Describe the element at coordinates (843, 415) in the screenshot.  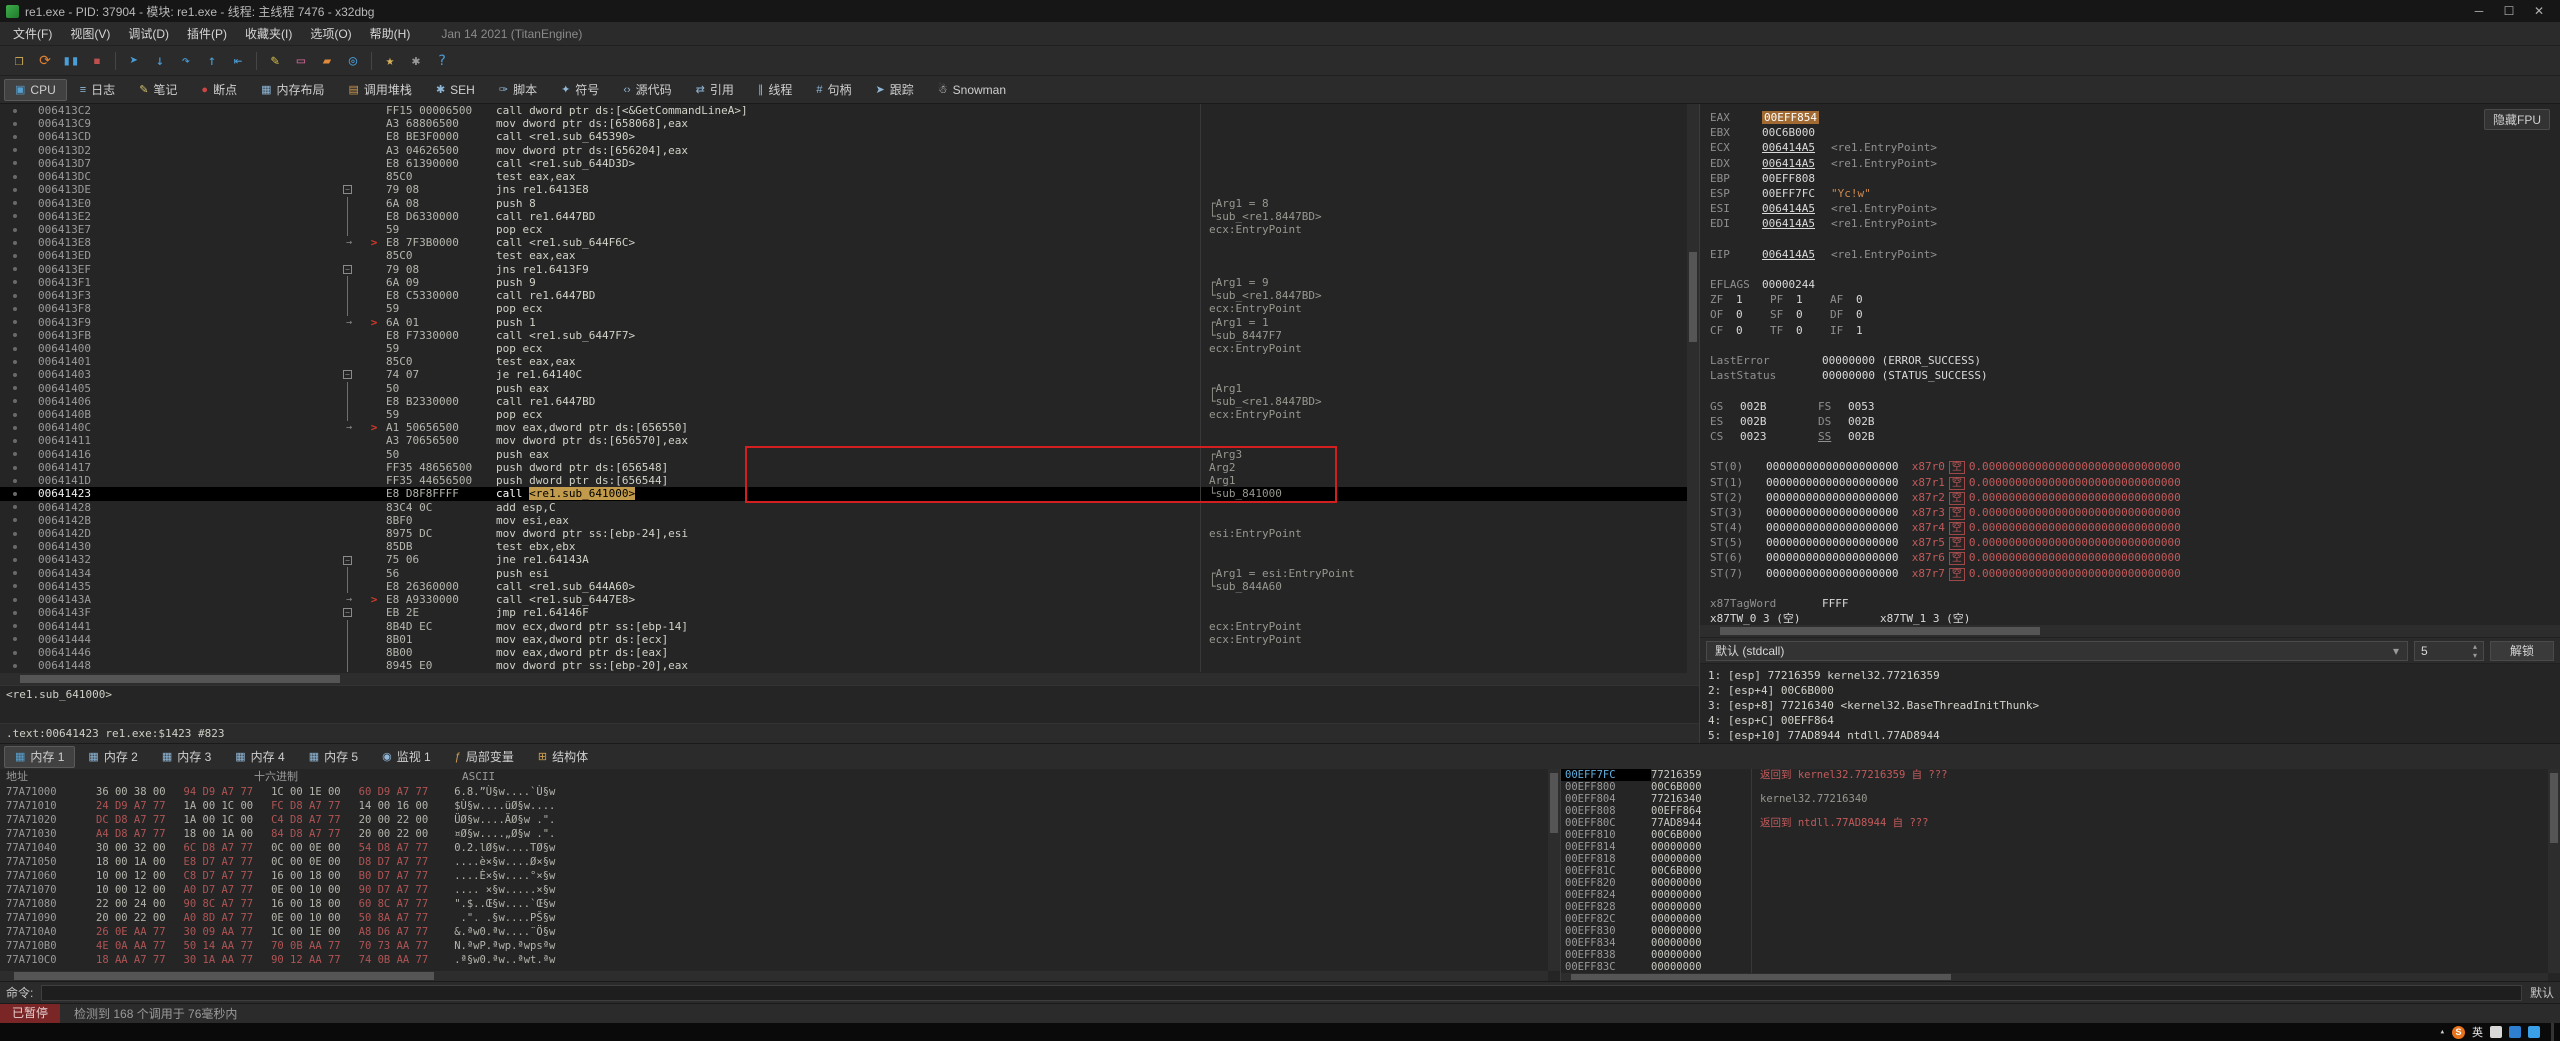
I see `disasm-row: 0064140B 59 pop ecx ecx:EntryPoint` at that location.